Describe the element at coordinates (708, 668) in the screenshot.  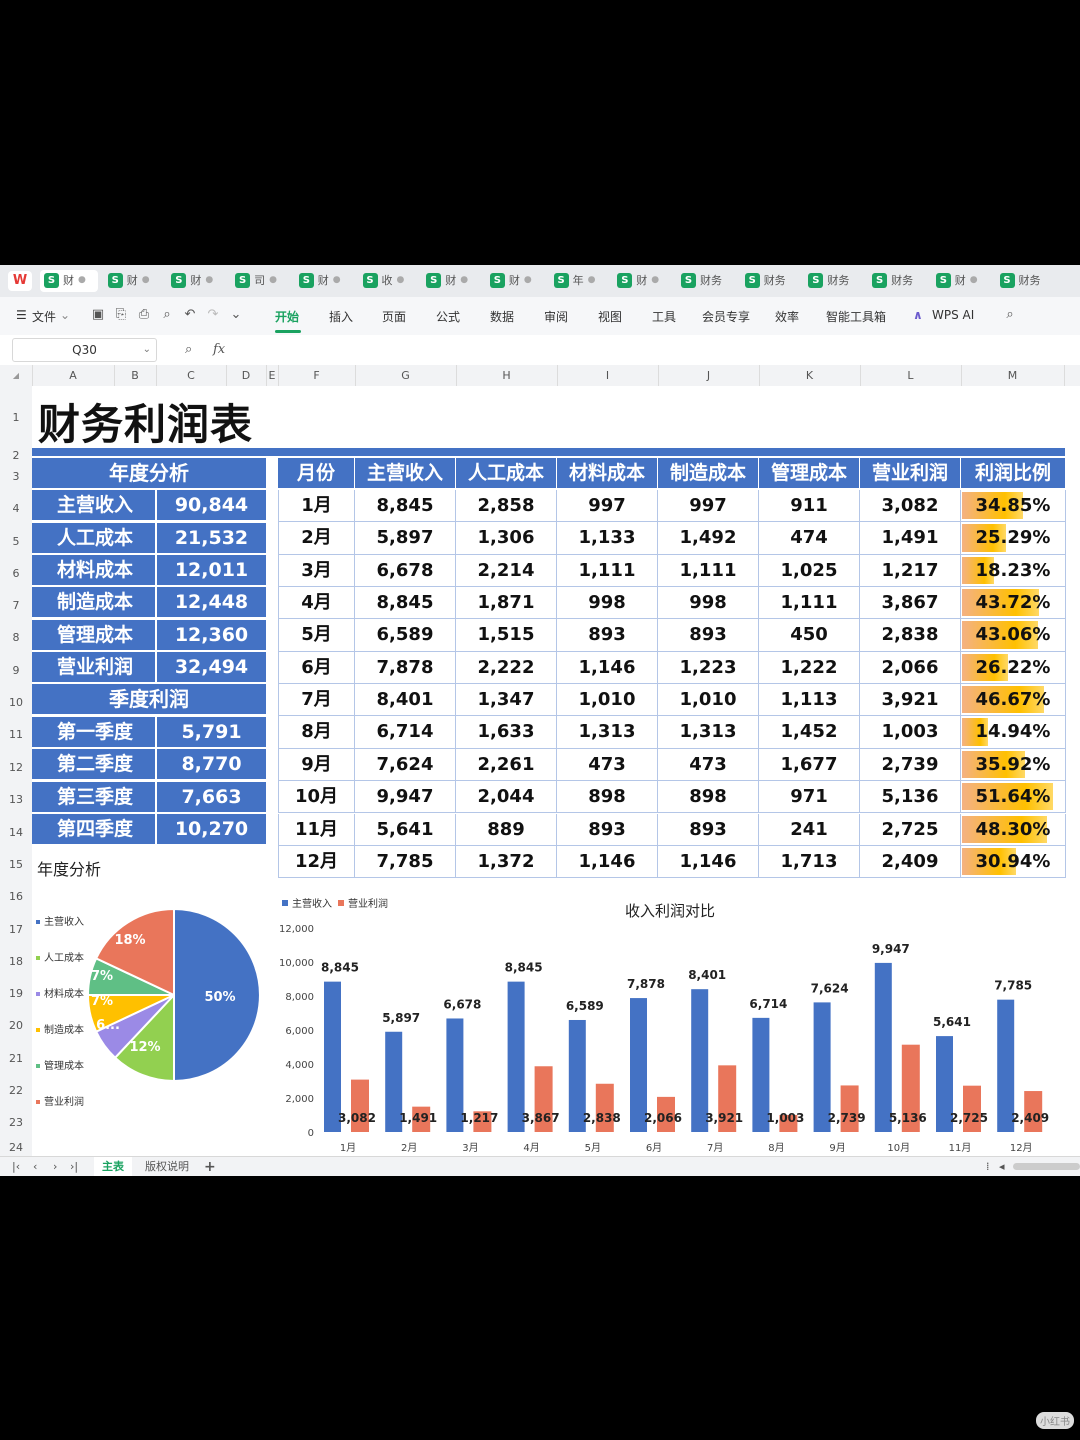
I see `table-cell: 1,223` at that location.